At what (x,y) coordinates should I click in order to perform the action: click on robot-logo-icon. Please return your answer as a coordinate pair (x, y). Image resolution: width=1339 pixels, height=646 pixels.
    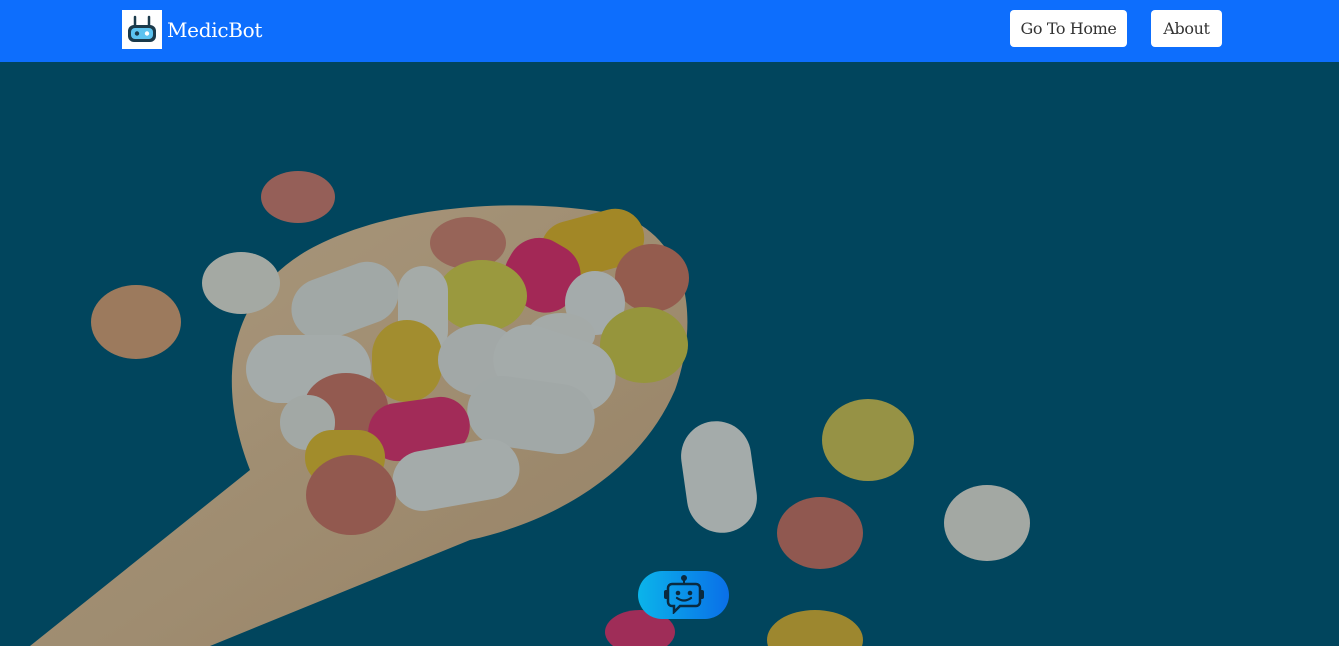
    Looking at the image, I should click on (142, 29).